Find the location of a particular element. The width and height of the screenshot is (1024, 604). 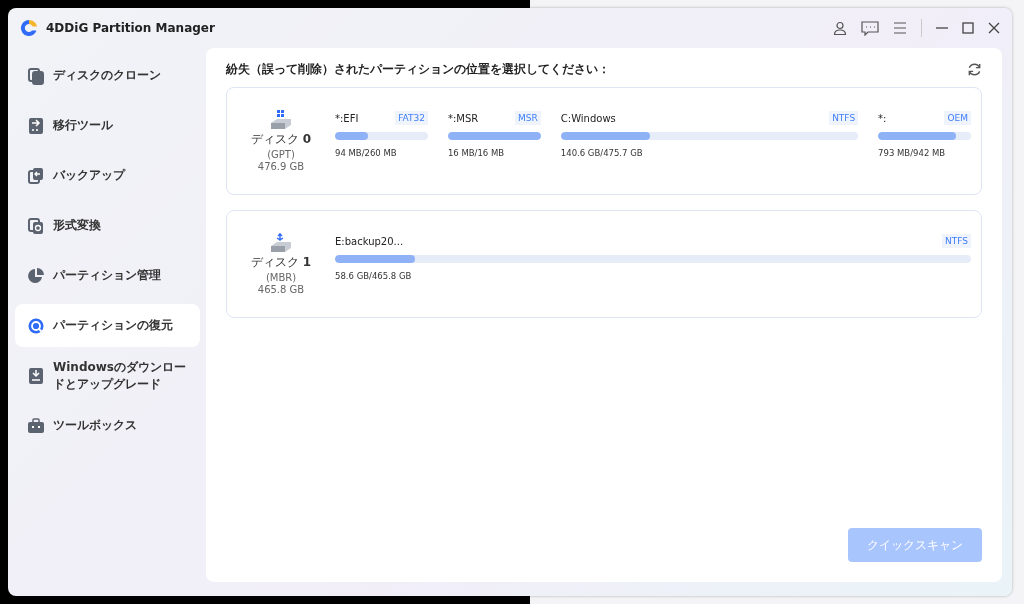

sidebar-item: ツールボックス is located at coordinates (107, 425).